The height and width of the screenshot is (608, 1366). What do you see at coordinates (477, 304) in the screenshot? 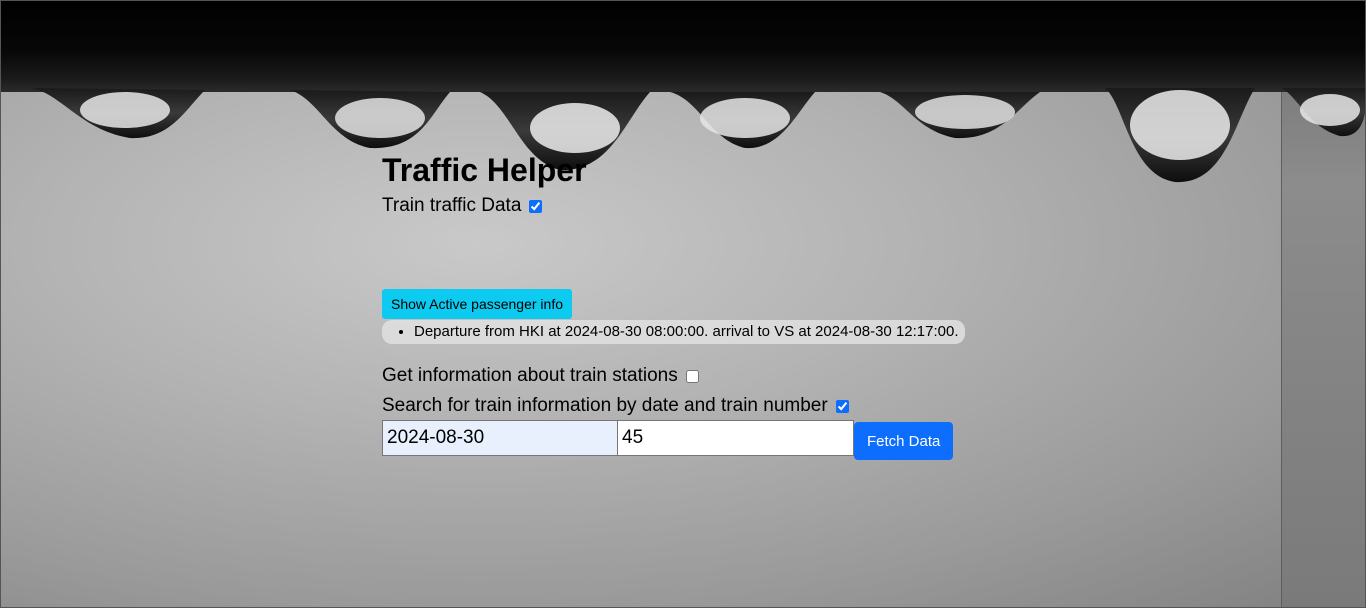
I see `show-passenger-info-button: Show Active passenger info` at bounding box center [477, 304].